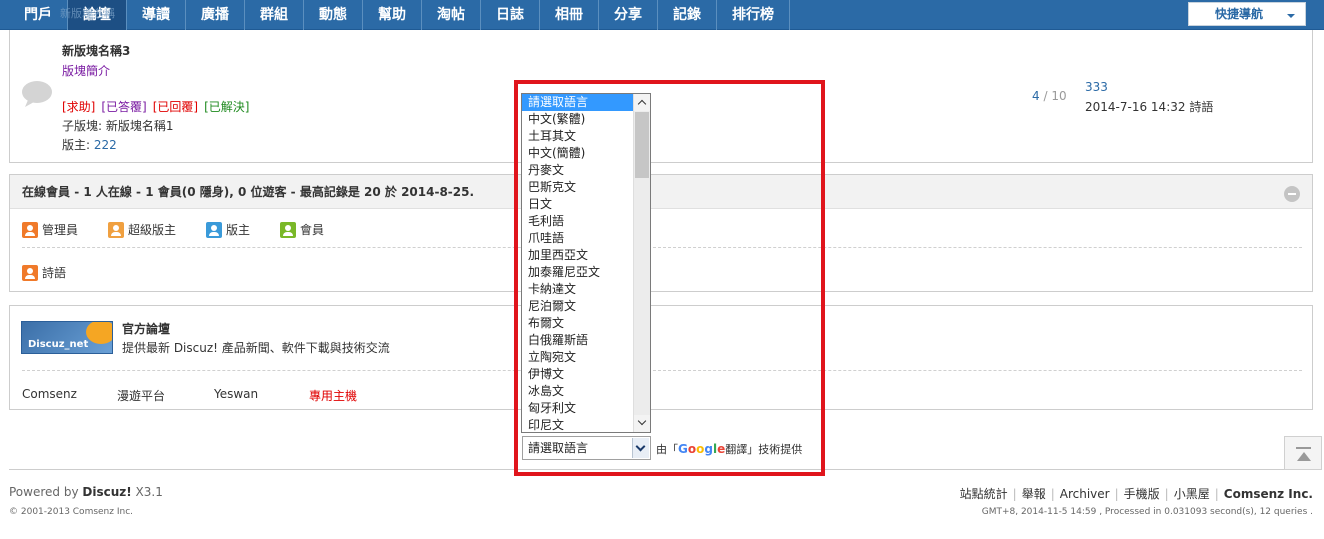 This screenshot has height=539, width=1324. Describe the element at coordinates (1268, 494) in the screenshot. I see `footer-brand-link: Comsenz Inc.` at that location.